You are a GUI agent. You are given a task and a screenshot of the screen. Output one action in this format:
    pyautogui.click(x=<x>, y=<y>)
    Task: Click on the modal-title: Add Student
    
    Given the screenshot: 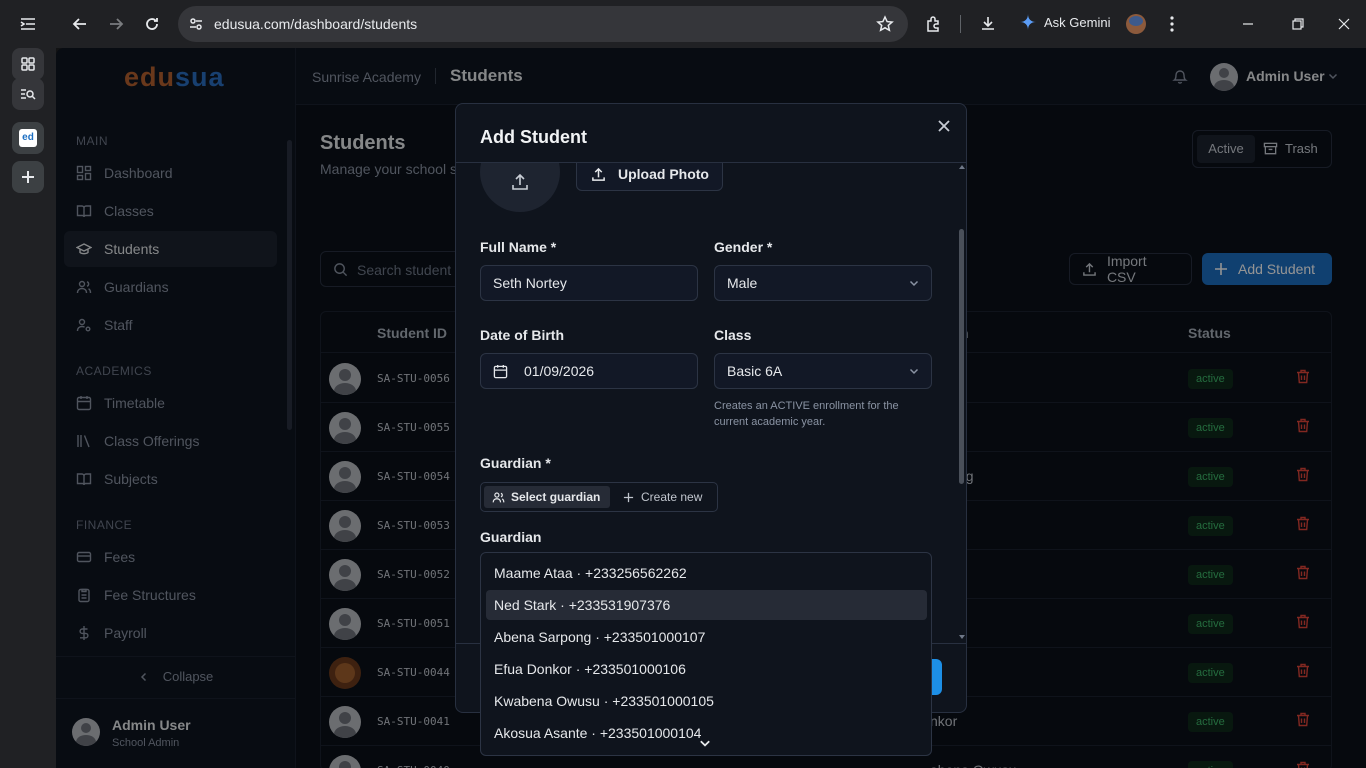 What is the action you would take?
    pyautogui.click(x=533, y=137)
    